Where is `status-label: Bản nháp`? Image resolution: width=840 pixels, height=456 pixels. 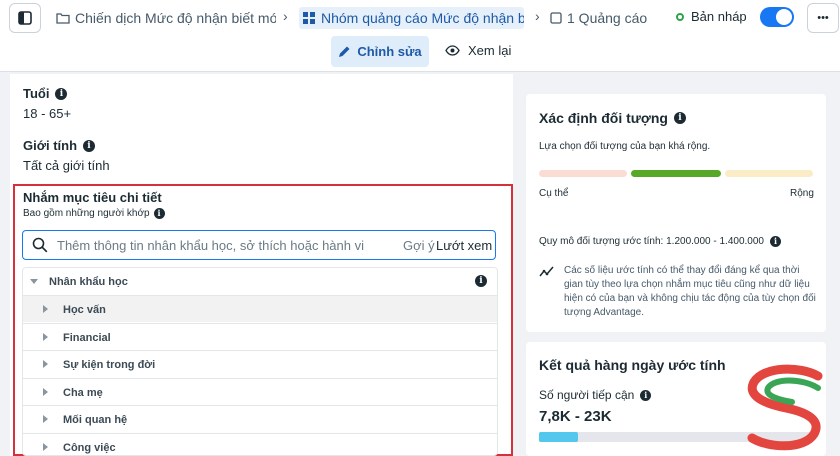
status-label: Bản nháp is located at coordinates (719, 16).